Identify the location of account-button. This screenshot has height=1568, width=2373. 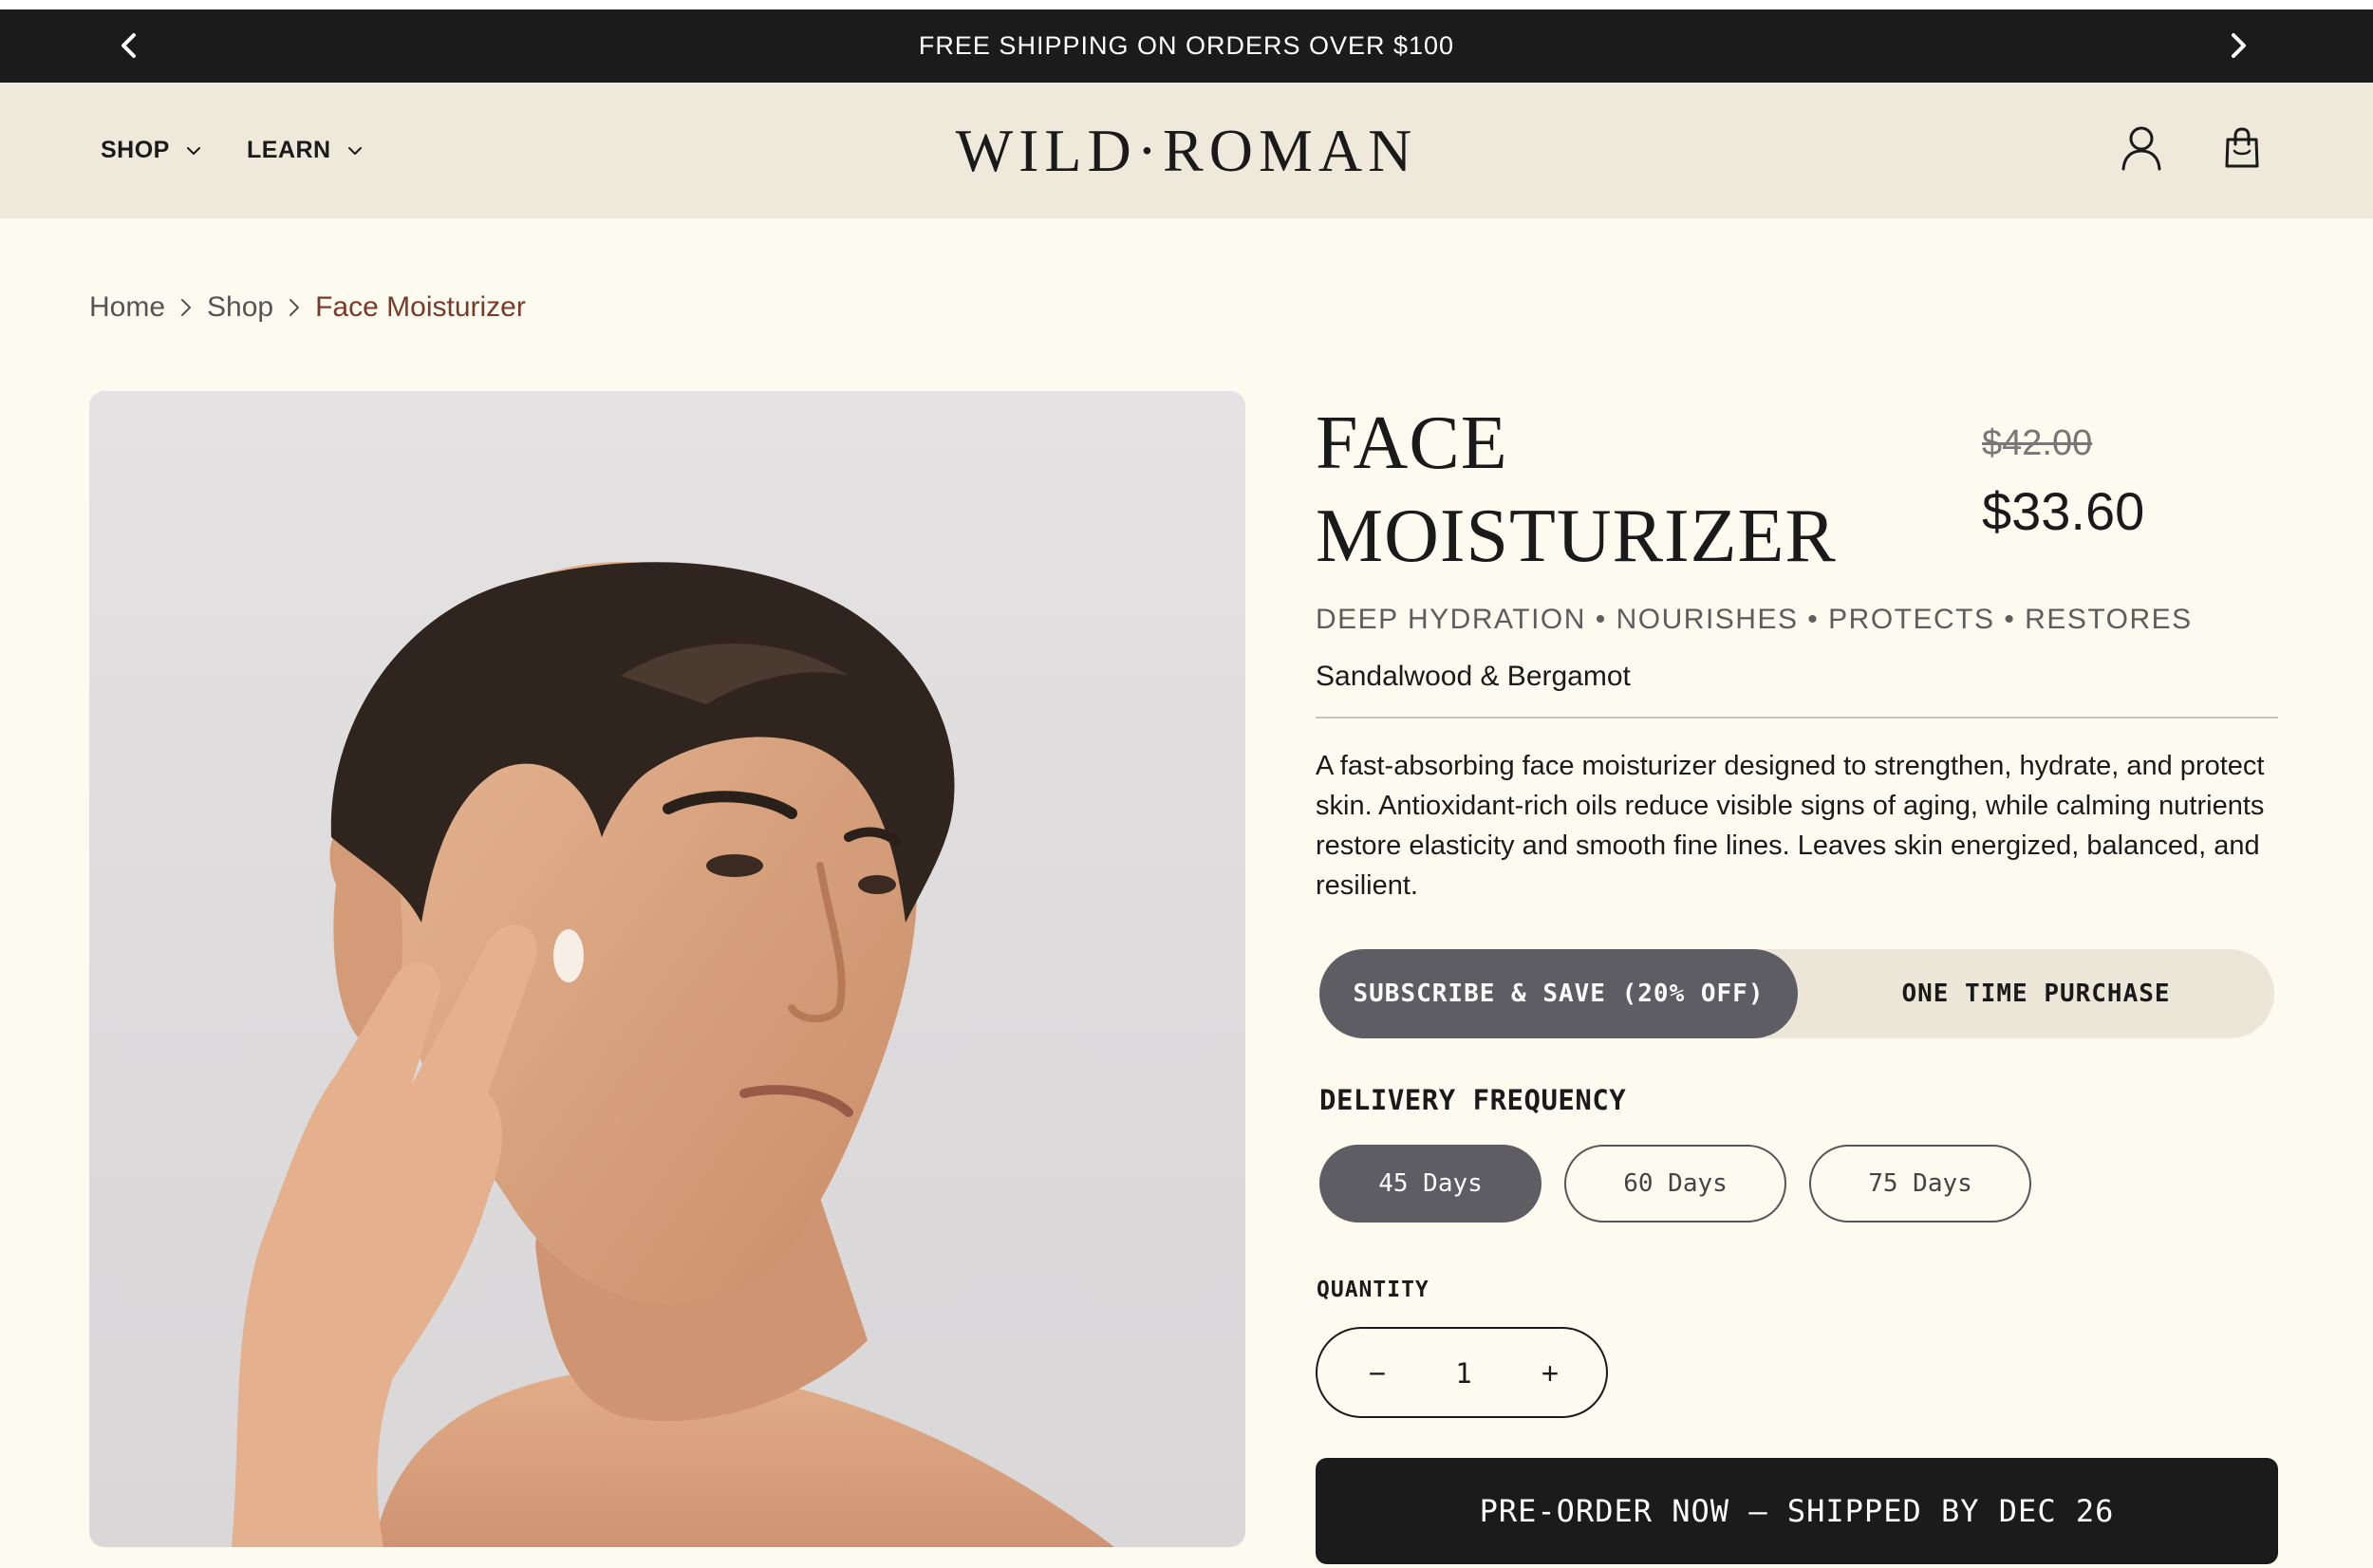
(2141, 150).